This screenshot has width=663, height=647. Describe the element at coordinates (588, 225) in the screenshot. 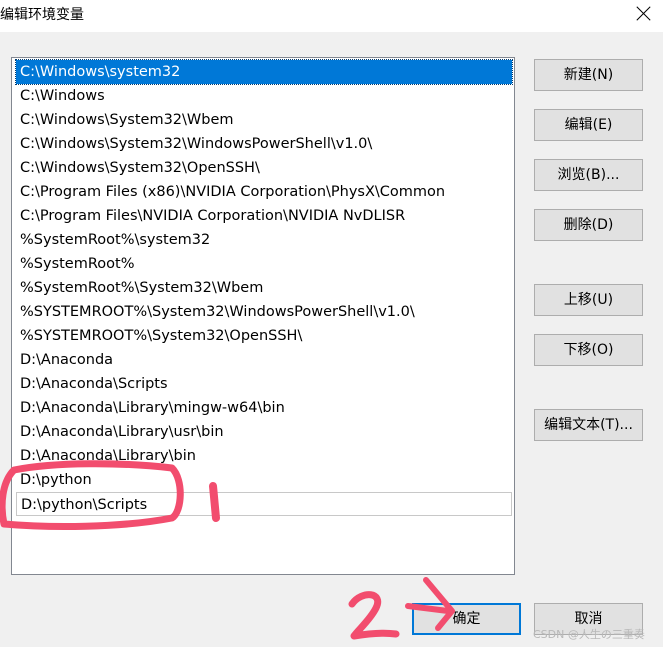

I see `delete-button: 删除(D)` at that location.